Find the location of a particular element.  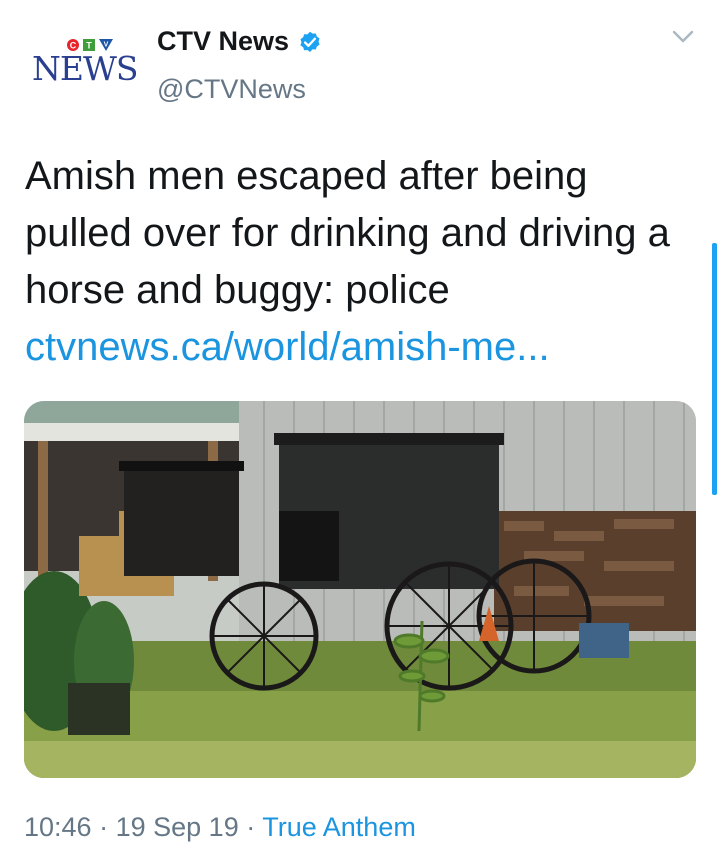

tweet-source-link: True Anthem is located at coordinates (339, 827).